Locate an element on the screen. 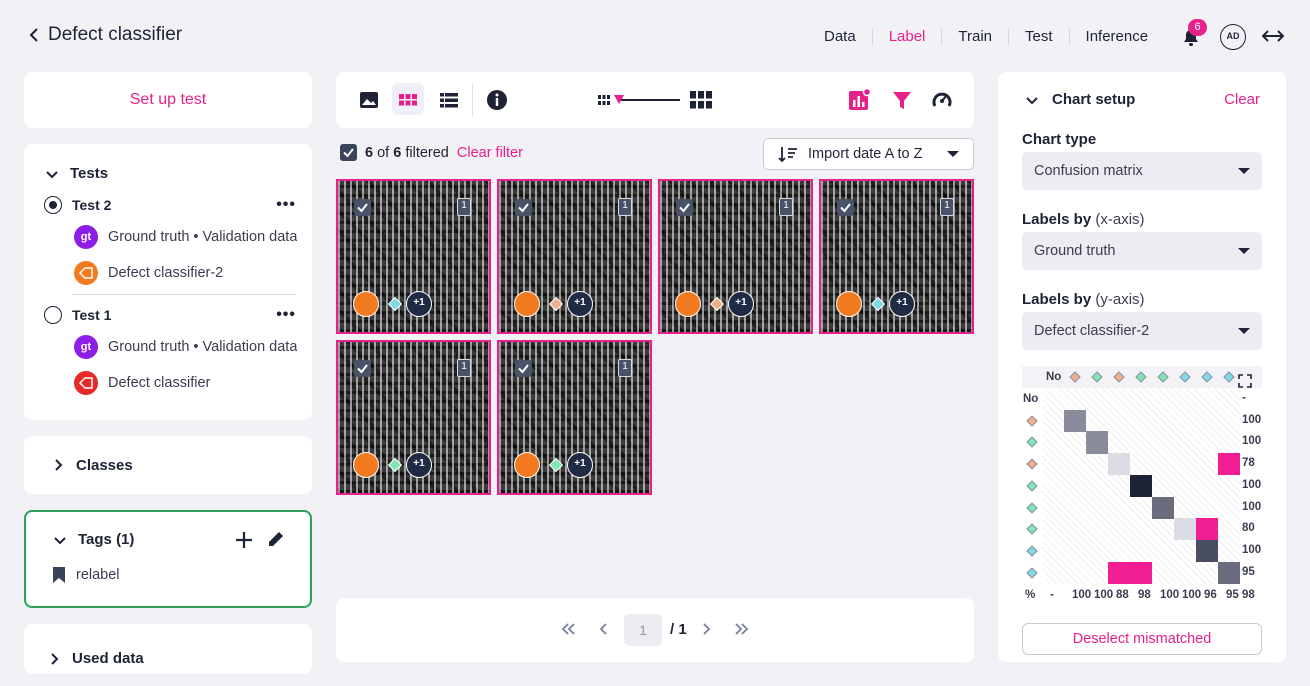 This screenshot has width=1310, height=686. more-labels-badge: +1 is located at coordinates (902, 304).